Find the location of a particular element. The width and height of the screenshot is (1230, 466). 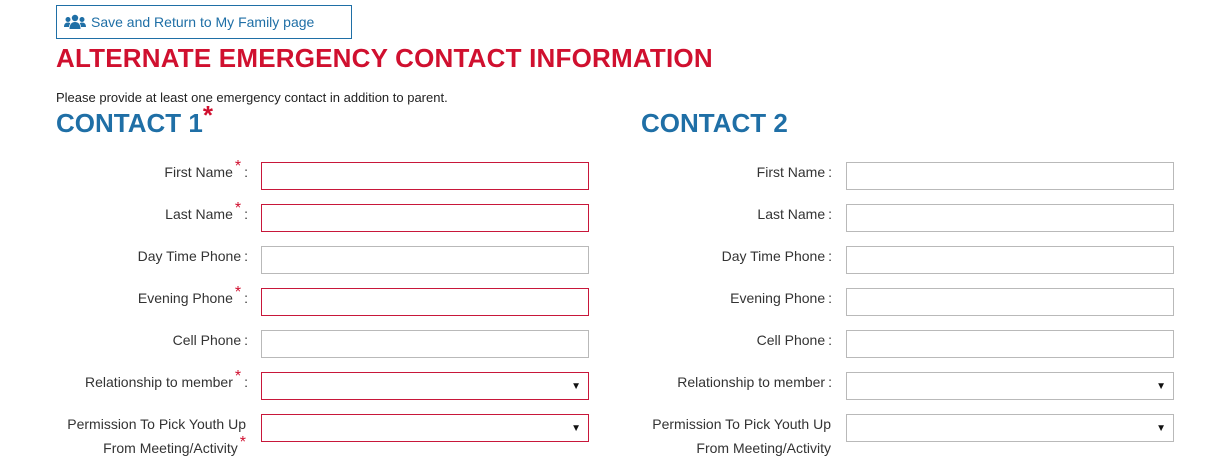

contact2-last-name-label: Last Name: is located at coordinates (794, 214).